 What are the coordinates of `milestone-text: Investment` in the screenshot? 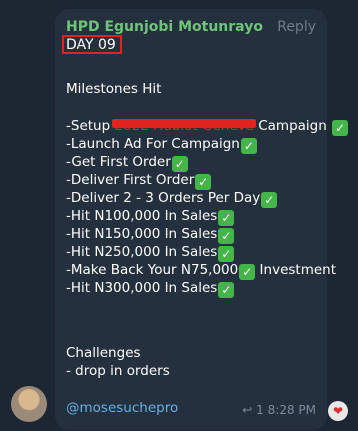 It's located at (296, 270).